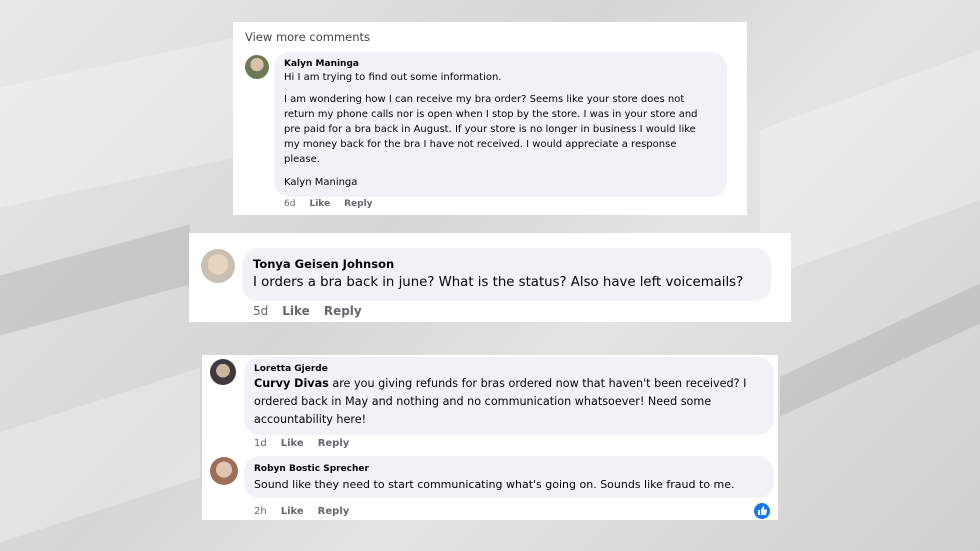 Image resolution: width=980 pixels, height=551 pixels. I want to click on comment-line: accountability here!, so click(310, 419).